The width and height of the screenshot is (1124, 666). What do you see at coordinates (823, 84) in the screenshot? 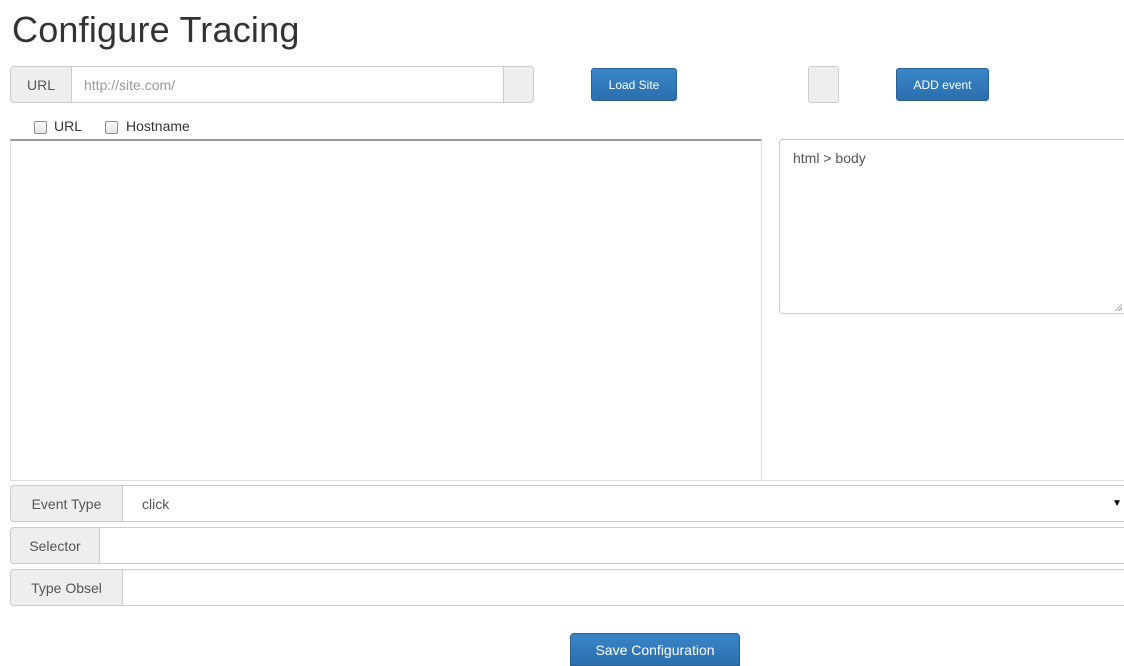
I see `event-selector-box` at bounding box center [823, 84].